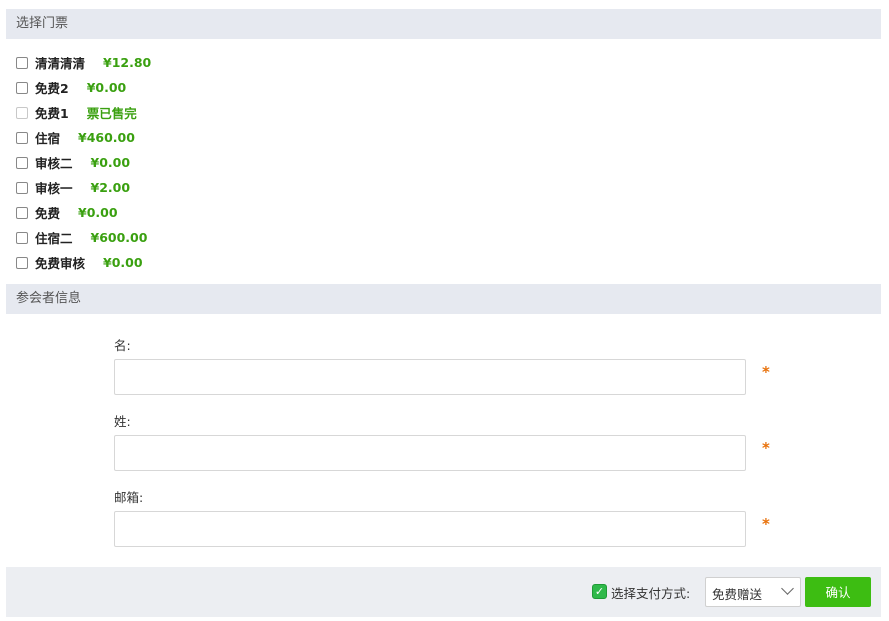  What do you see at coordinates (106, 137) in the screenshot?
I see `ticket-price: ¥460.00` at bounding box center [106, 137].